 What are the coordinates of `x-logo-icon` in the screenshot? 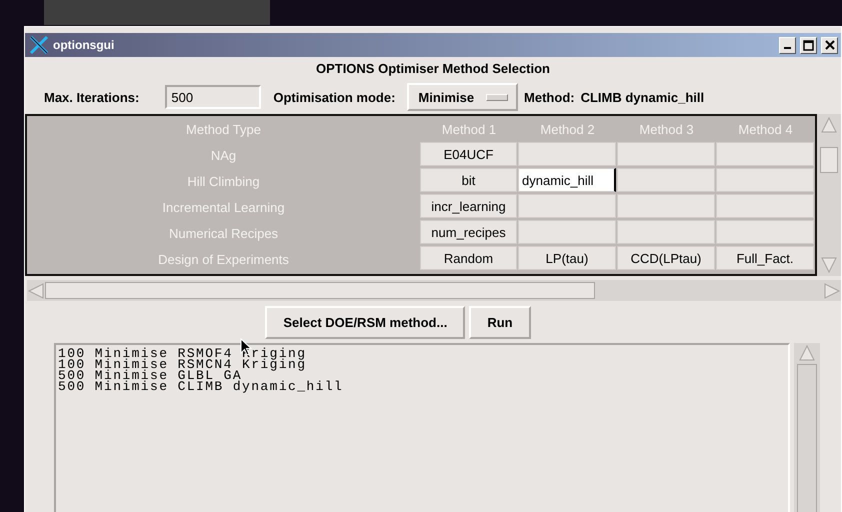 It's located at (39, 45).